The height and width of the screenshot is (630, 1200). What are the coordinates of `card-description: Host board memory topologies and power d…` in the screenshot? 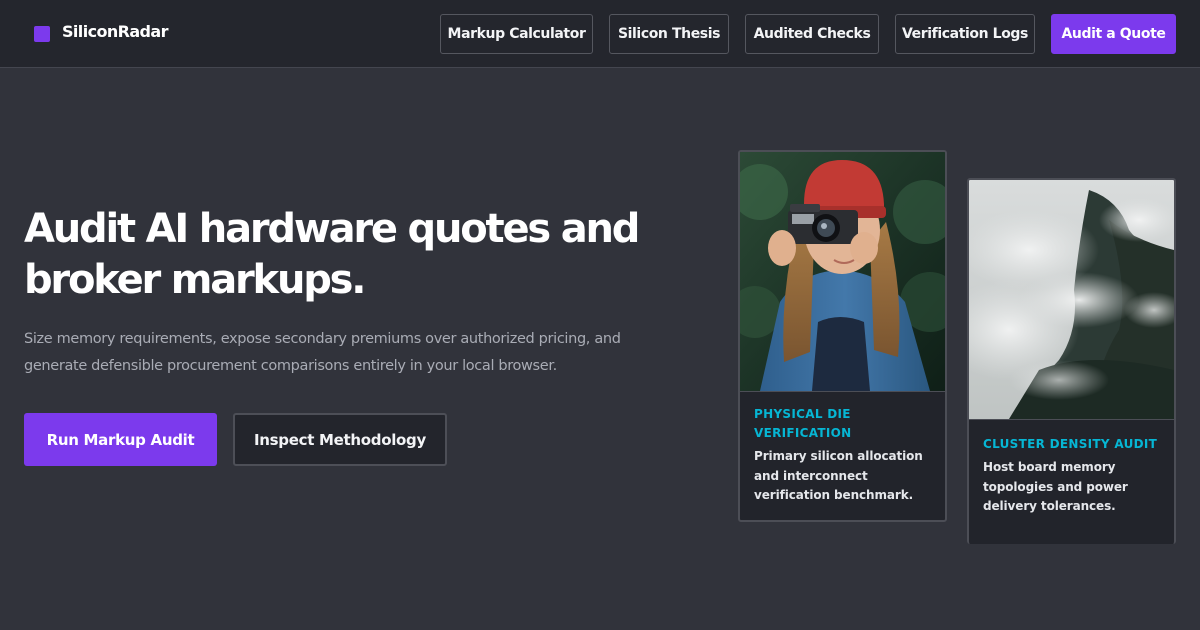 It's located at (1055, 486).